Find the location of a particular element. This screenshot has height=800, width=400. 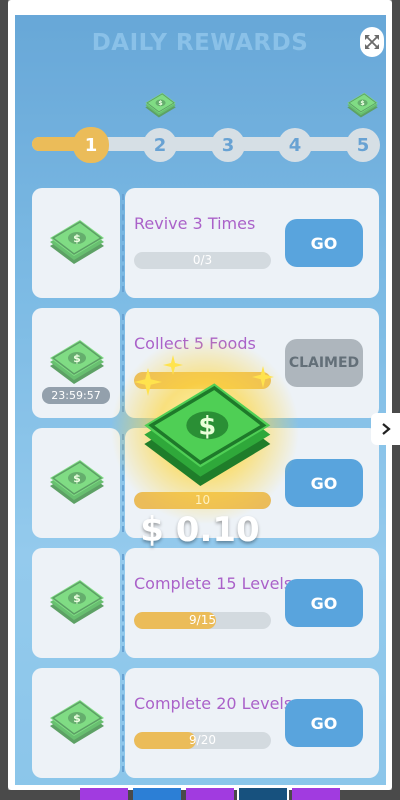

screenshot-thumbnail-strip is located at coordinates (210, 793).